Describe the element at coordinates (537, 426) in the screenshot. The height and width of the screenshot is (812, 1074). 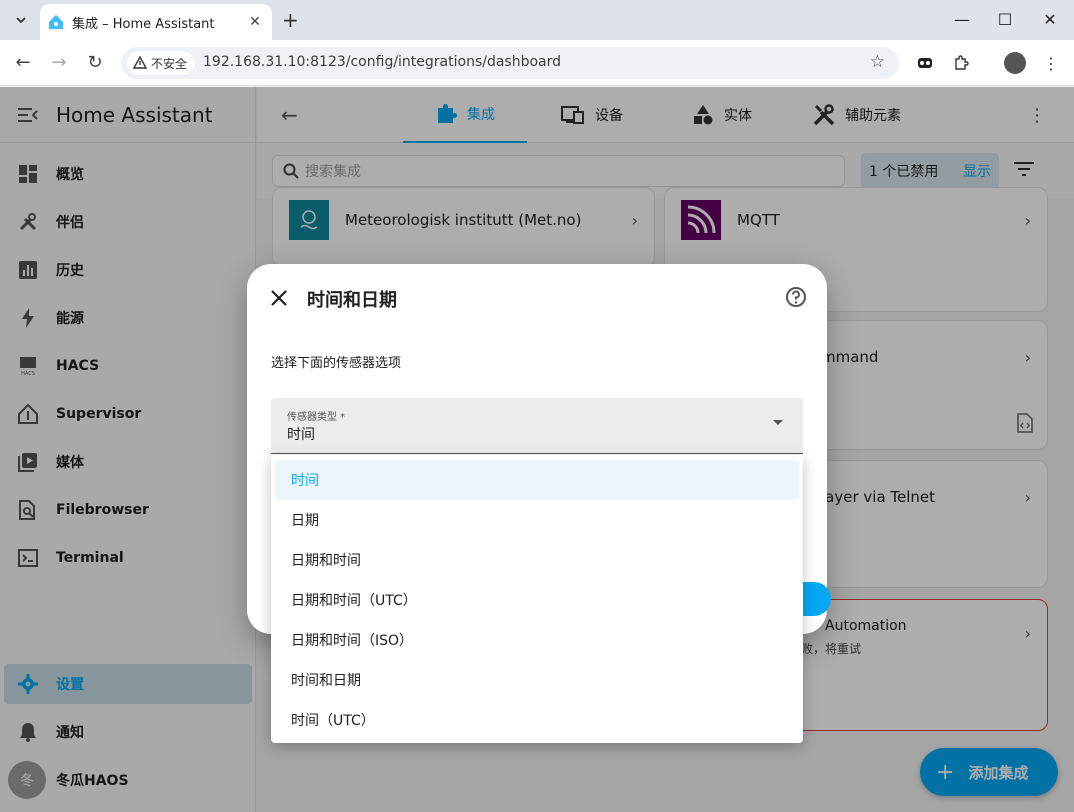
I see `sensor-type-select: 传感器类型 * 时间` at that location.